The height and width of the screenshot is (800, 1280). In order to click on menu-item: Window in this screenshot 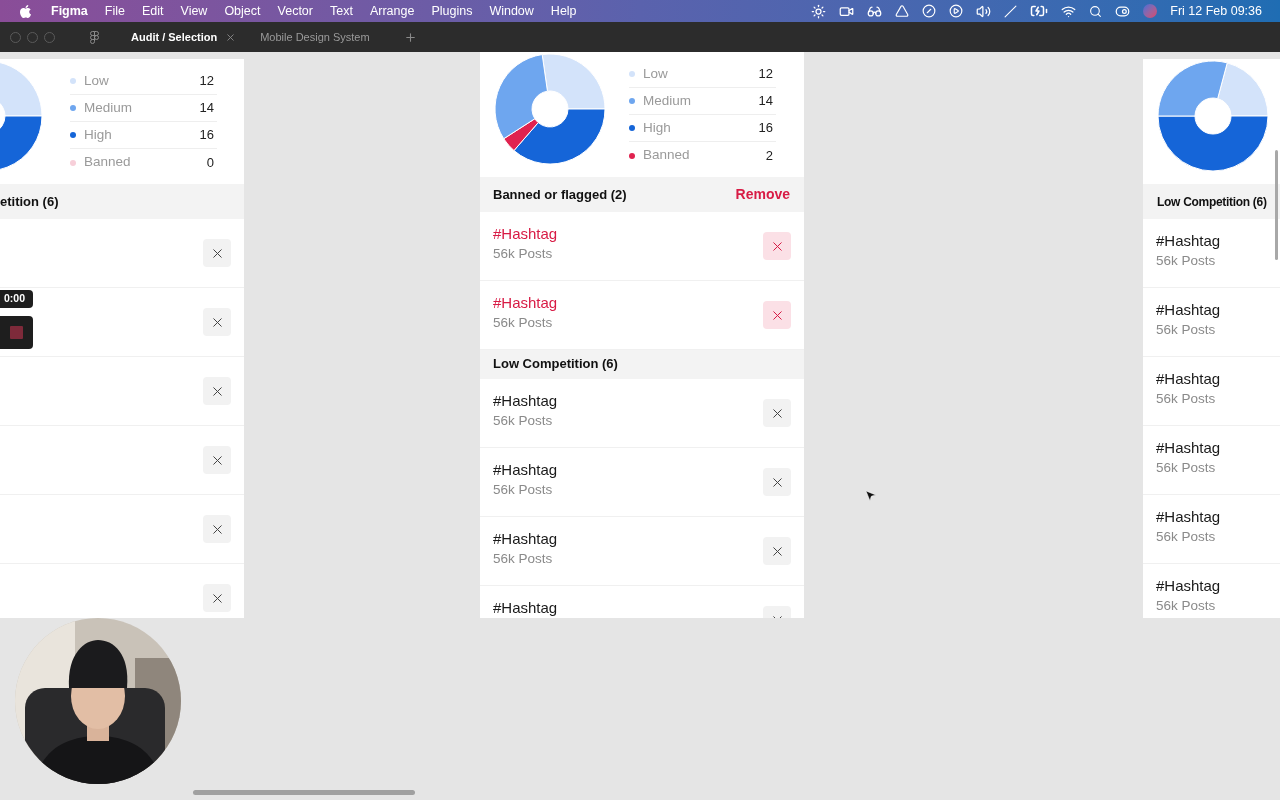, I will do `click(511, 11)`.